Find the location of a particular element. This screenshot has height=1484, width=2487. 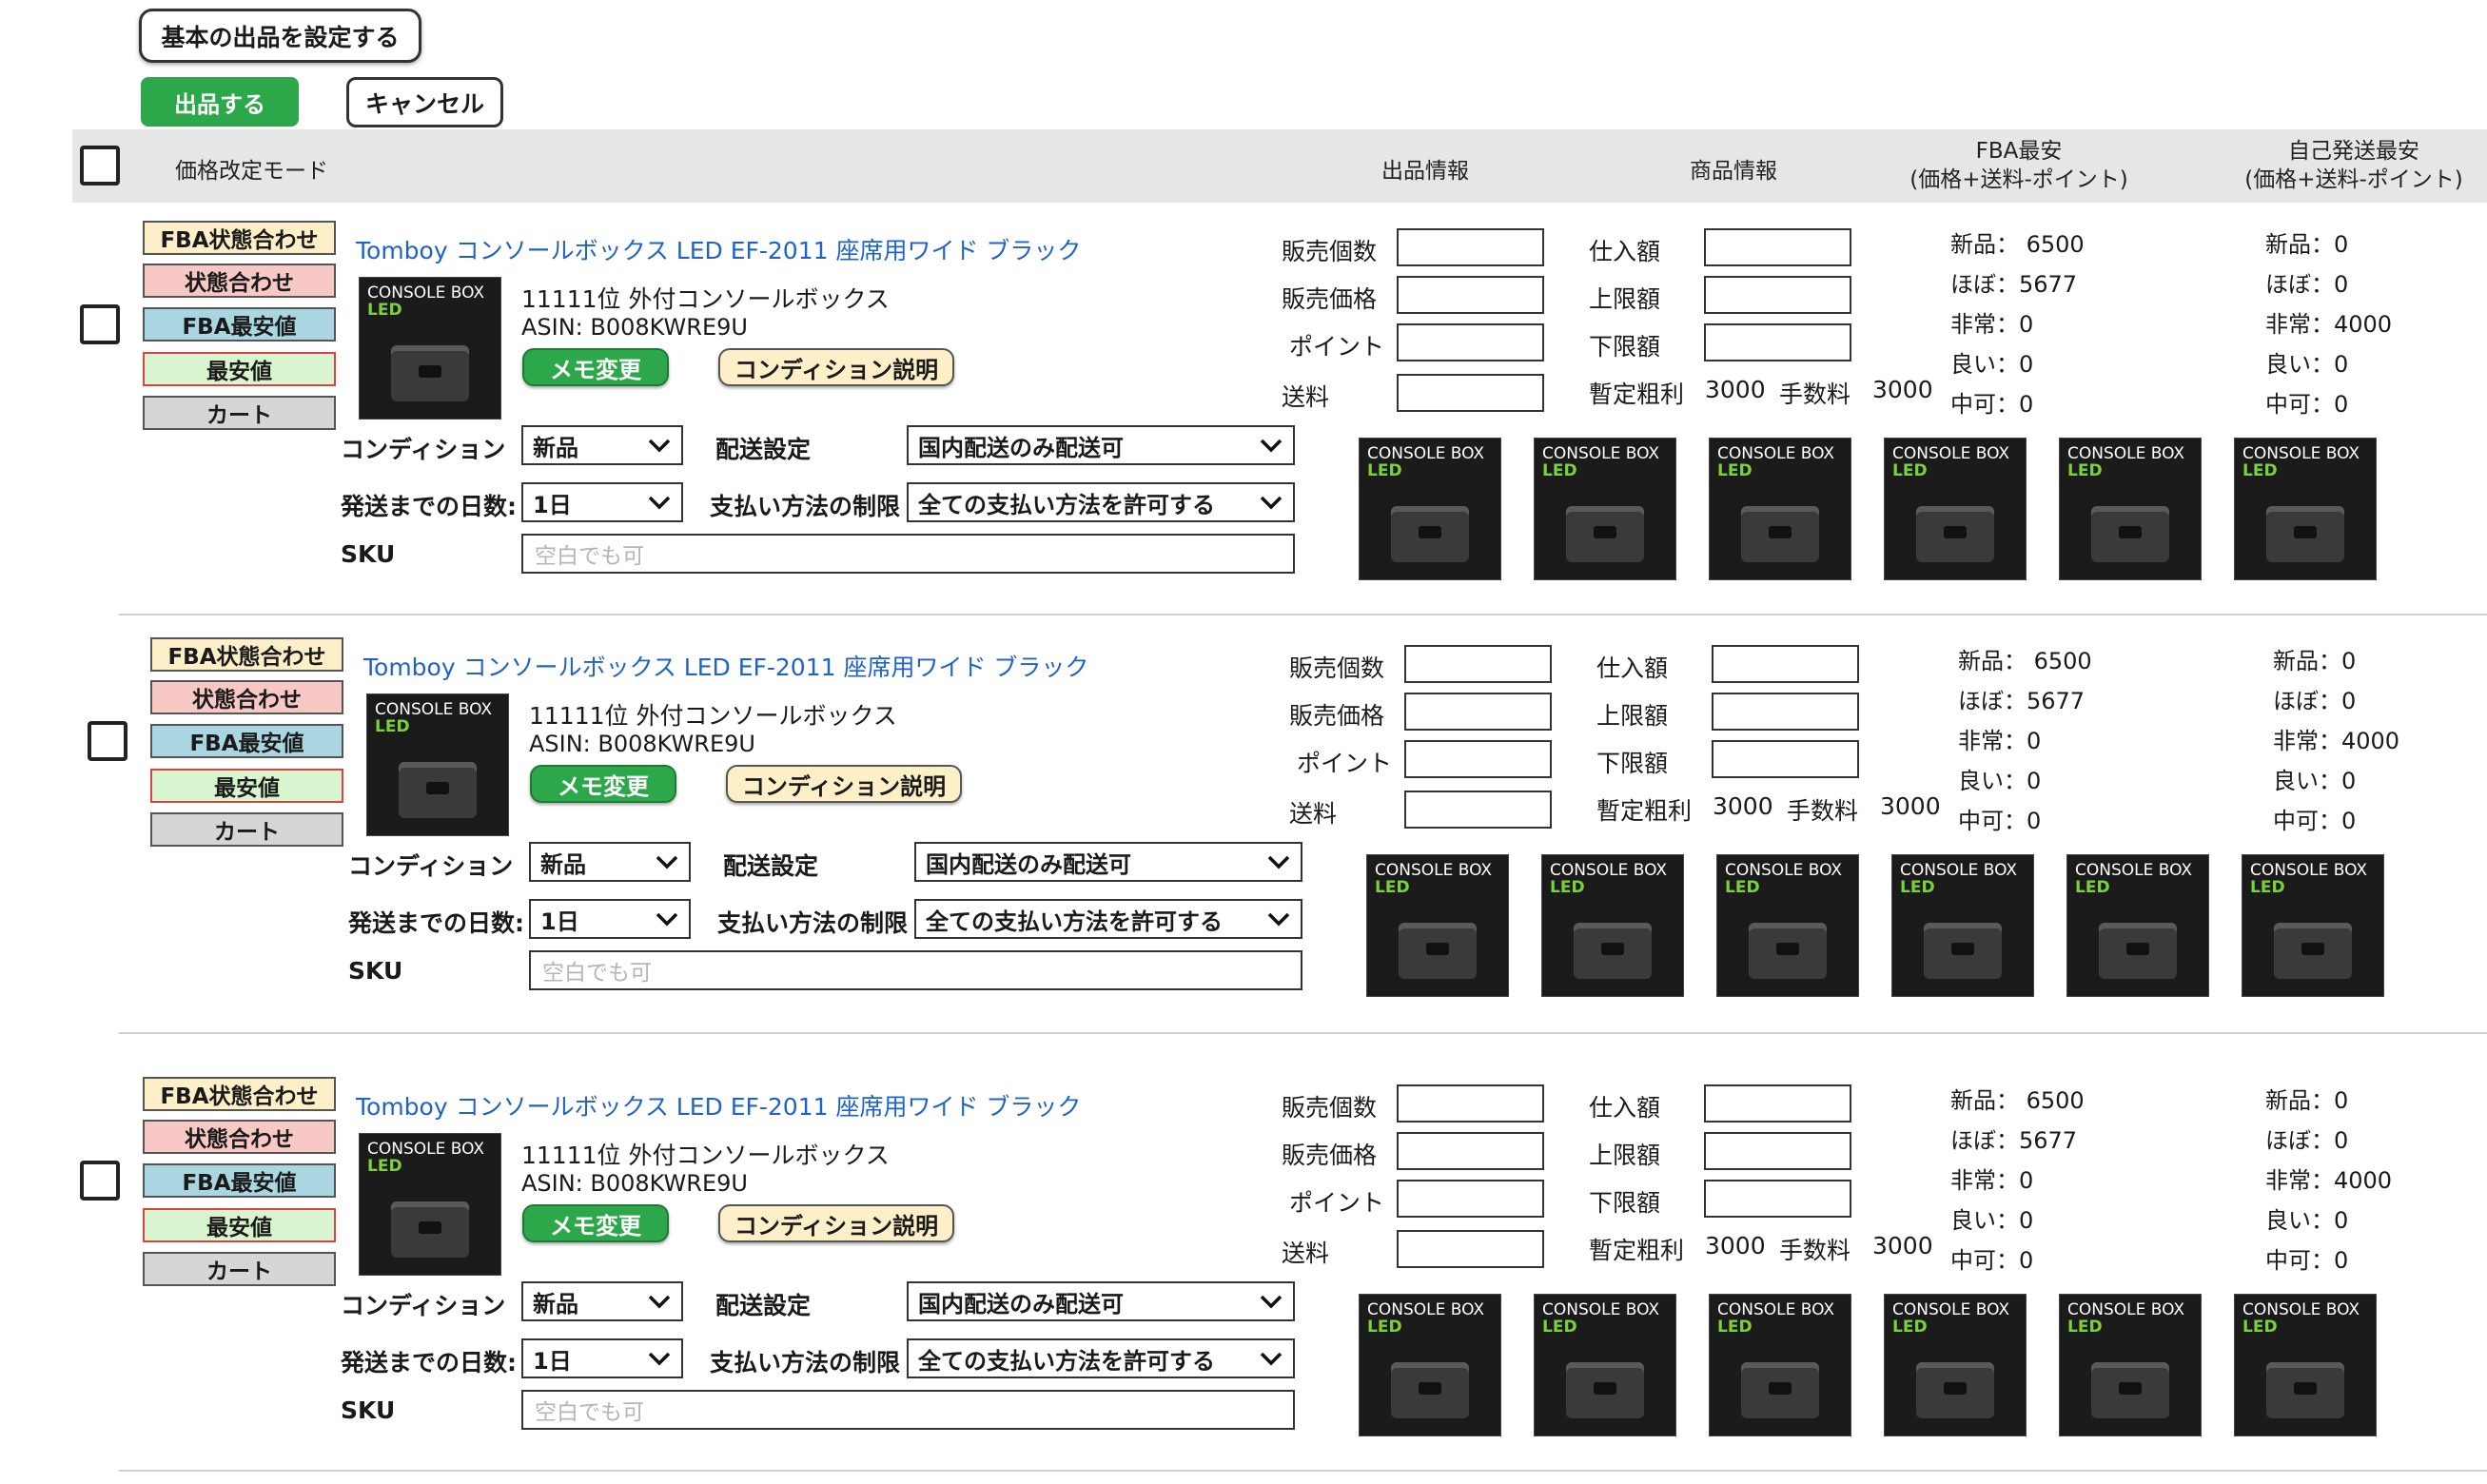

thumb-product-shape is located at coordinates (2130, 1390).